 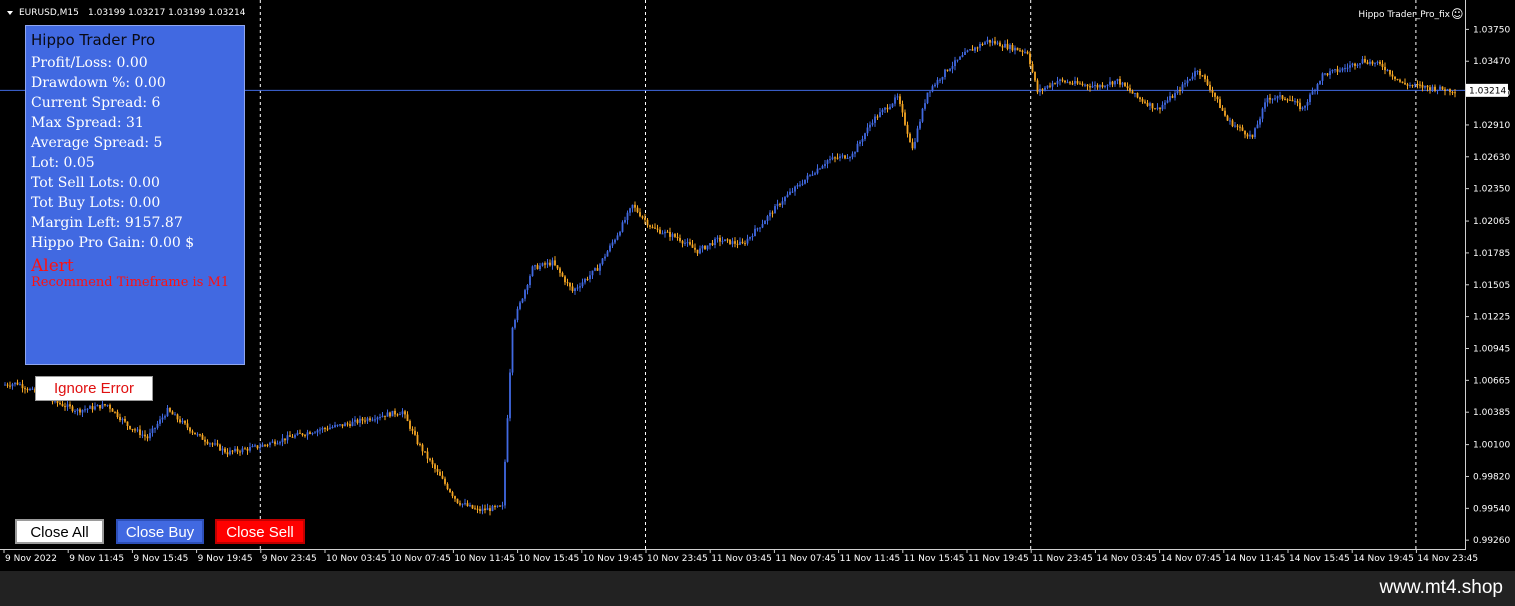 What do you see at coordinates (1491, 509) in the screenshot?
I see `y-tick-label: 0.99540` at bounding box center [1491, 509].